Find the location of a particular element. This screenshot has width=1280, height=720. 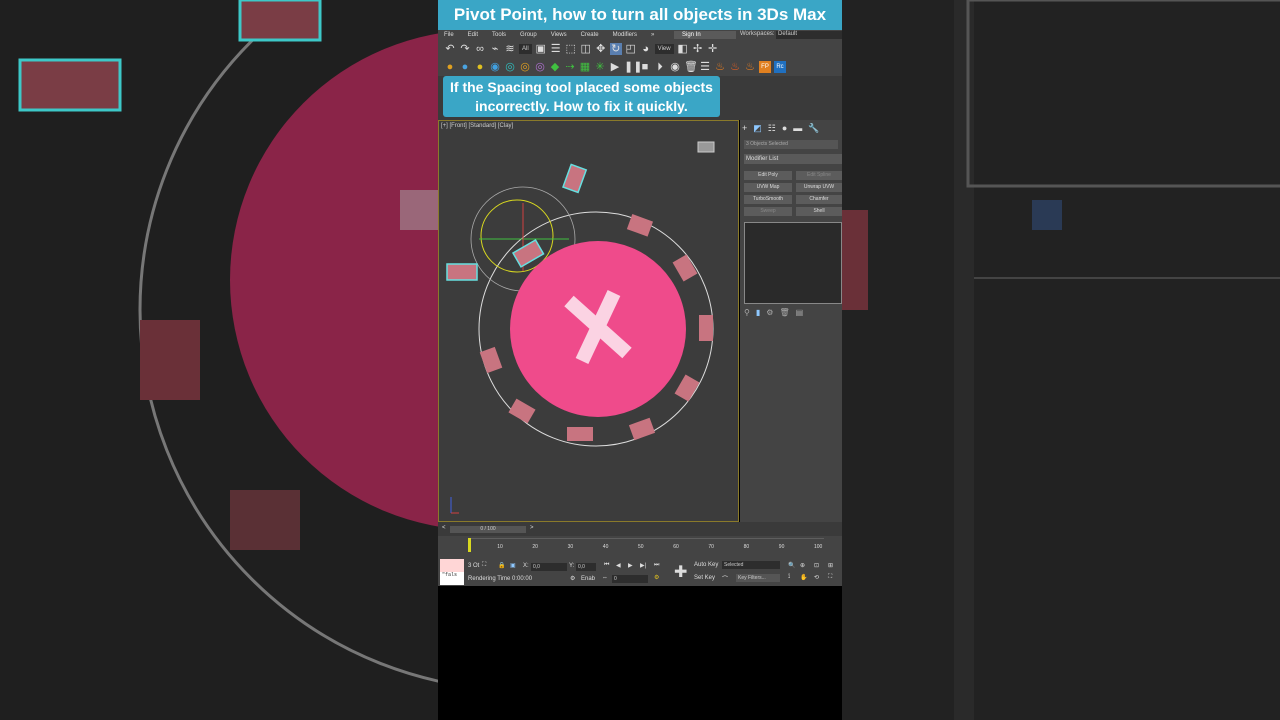

isolate-icon: ⛶ is located at coordinates (484, 565).